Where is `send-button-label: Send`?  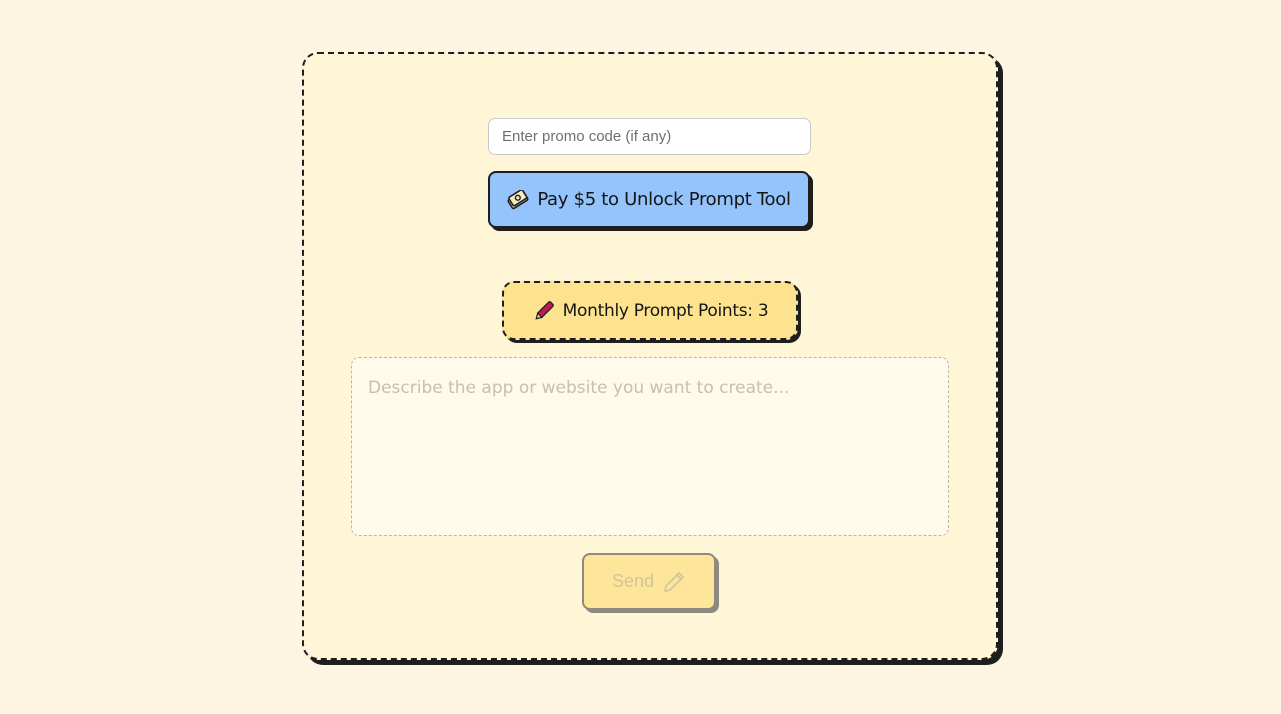
send-button-label: Send is located at coordinates (633, 581).